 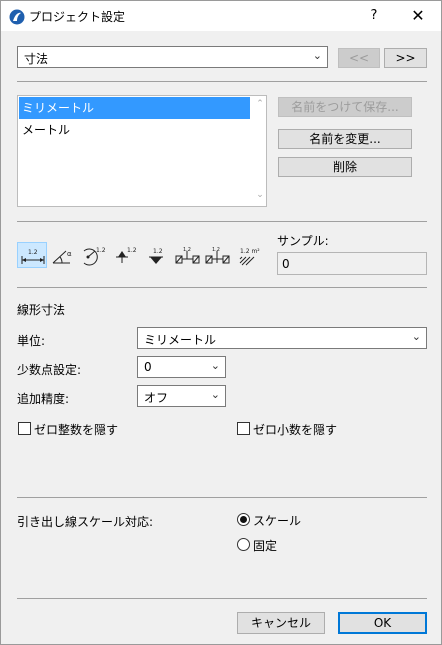 I want to click on window-title: プロジェクト設定, so click(x=77, y=17).